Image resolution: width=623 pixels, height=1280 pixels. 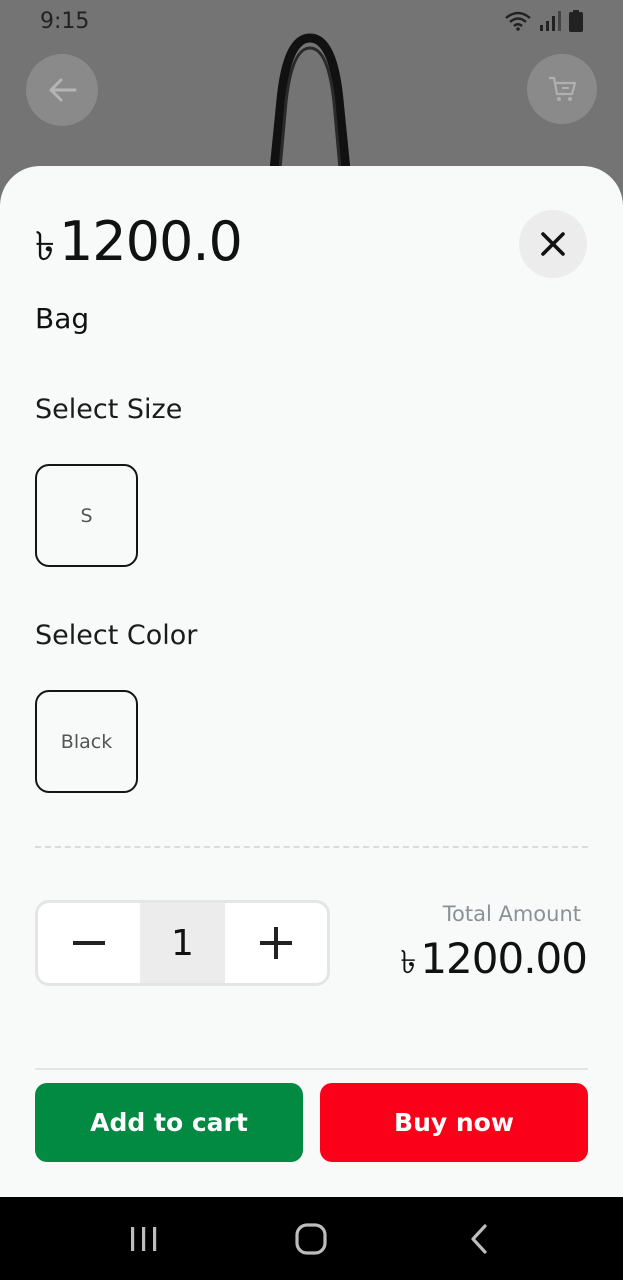 I want to click on size-option: S, so click(x=86, y=515).